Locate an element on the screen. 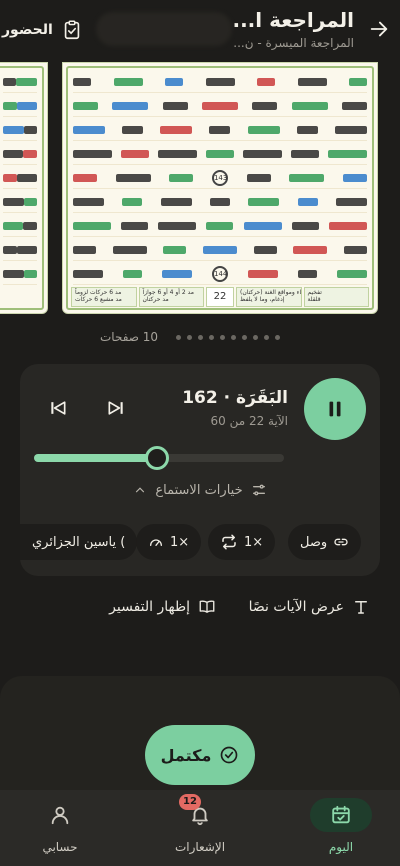 The height and width of the screenshot is (866, 400). arrow-right-icon is located at coordinates (379, 29).